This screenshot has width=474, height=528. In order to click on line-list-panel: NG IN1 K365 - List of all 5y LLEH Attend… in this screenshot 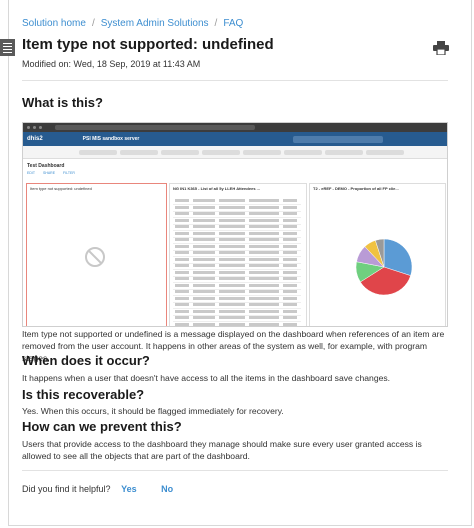, I will do `click(238, 255)`.